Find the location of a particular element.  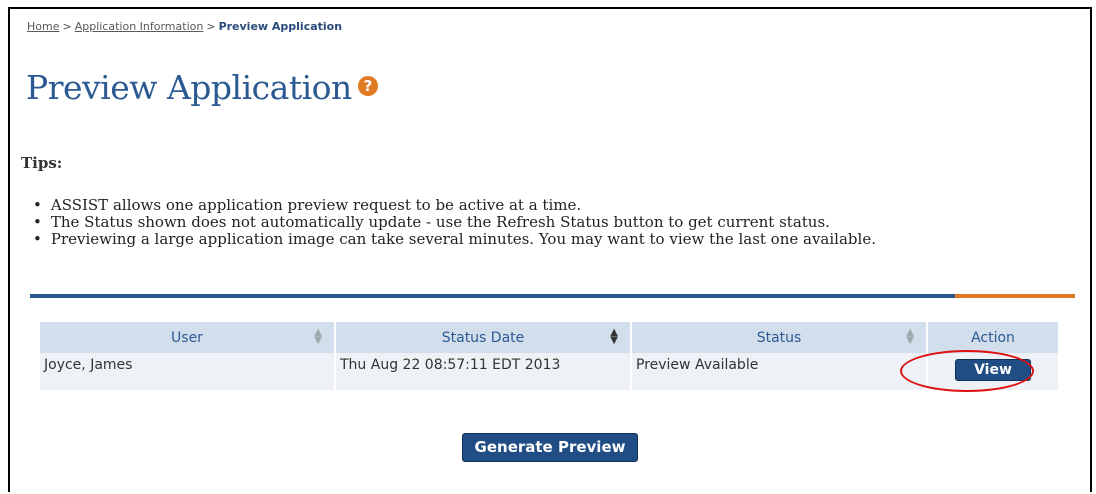

column-header-label: User is located at coordinates (187, 337).